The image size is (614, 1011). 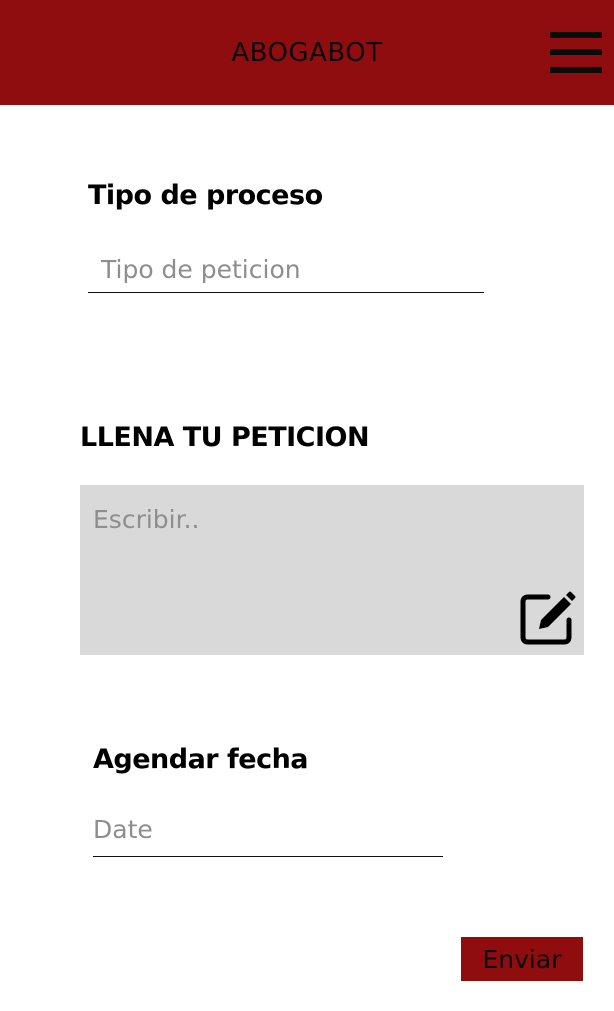 What do you see at coordinates (205, 195) in the screenshot?
I see `tipo-proceso-label: Tipo de proceso` at bounding box center [205, 195].